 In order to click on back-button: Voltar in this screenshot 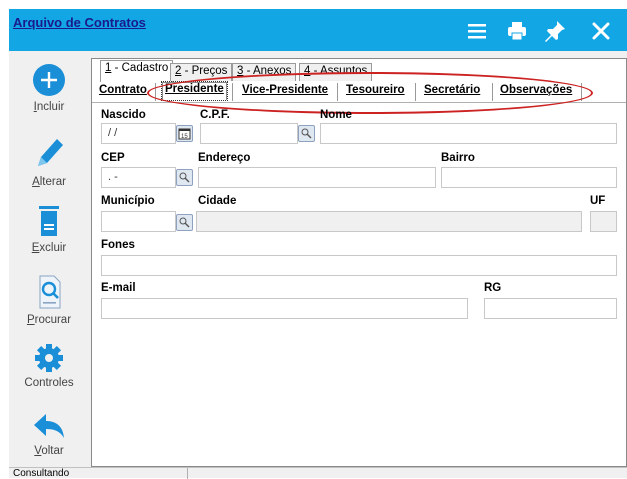, I will do `click(49, 443)`.